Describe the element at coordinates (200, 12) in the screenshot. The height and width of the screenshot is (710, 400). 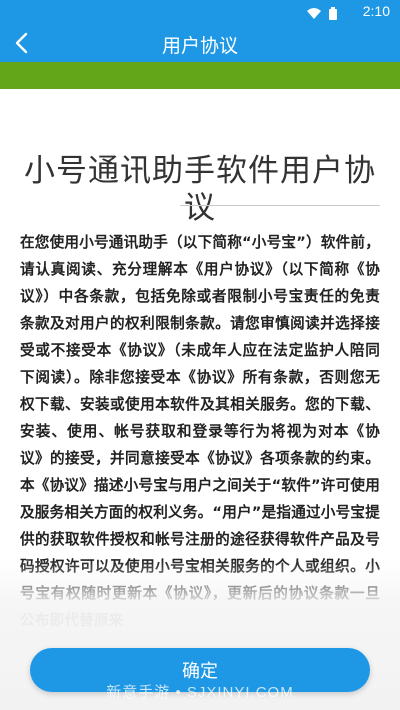
I see `status-bar: 2:10` at that location.